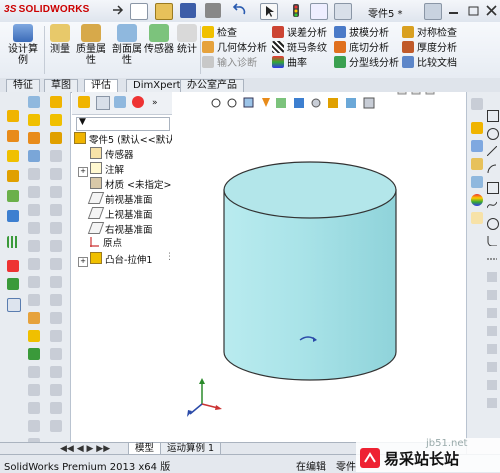  What do you see at coordinates (13, 156) in the screenshot?
I see `revolve-icon` at bounding box center [13, 156].